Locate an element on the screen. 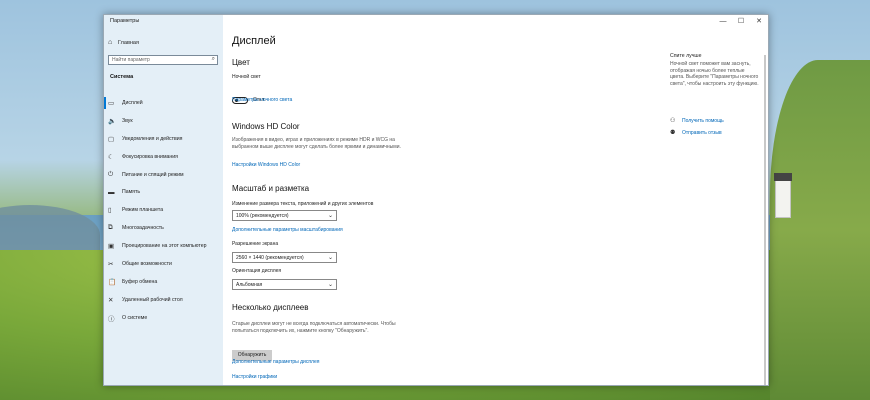  home-icon: ⌂ is located at coordinates (110, 42).